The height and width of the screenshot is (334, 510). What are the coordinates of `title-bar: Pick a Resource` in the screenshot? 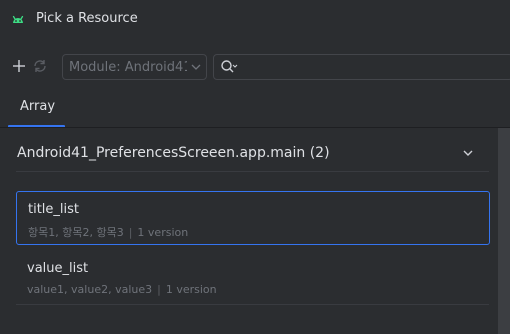 It's located at (255, 19).